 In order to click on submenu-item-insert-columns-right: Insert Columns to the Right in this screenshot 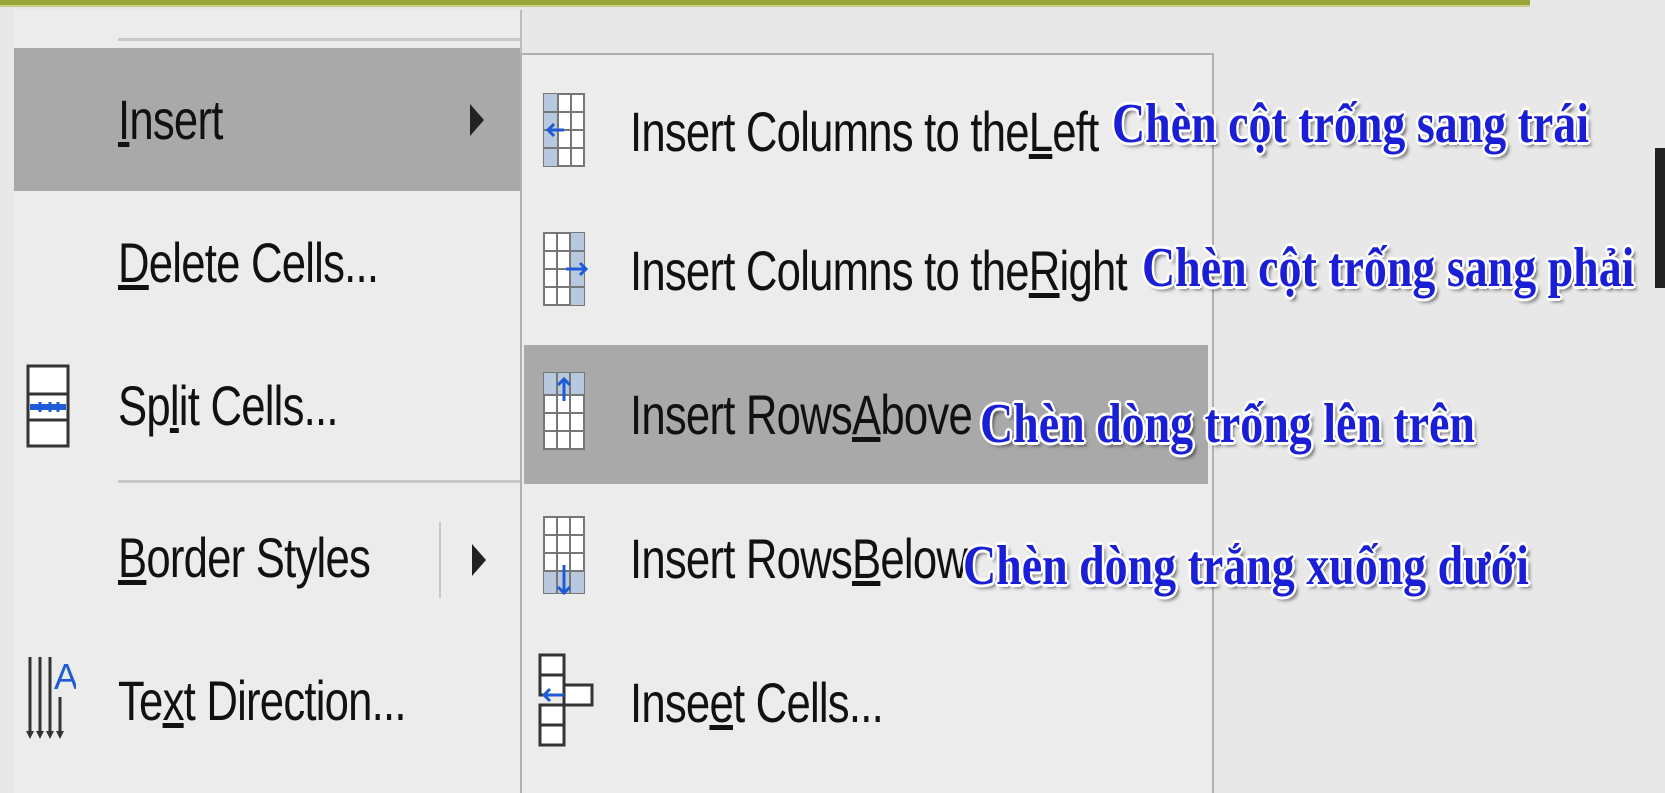, I will do `click(866, 270)`.